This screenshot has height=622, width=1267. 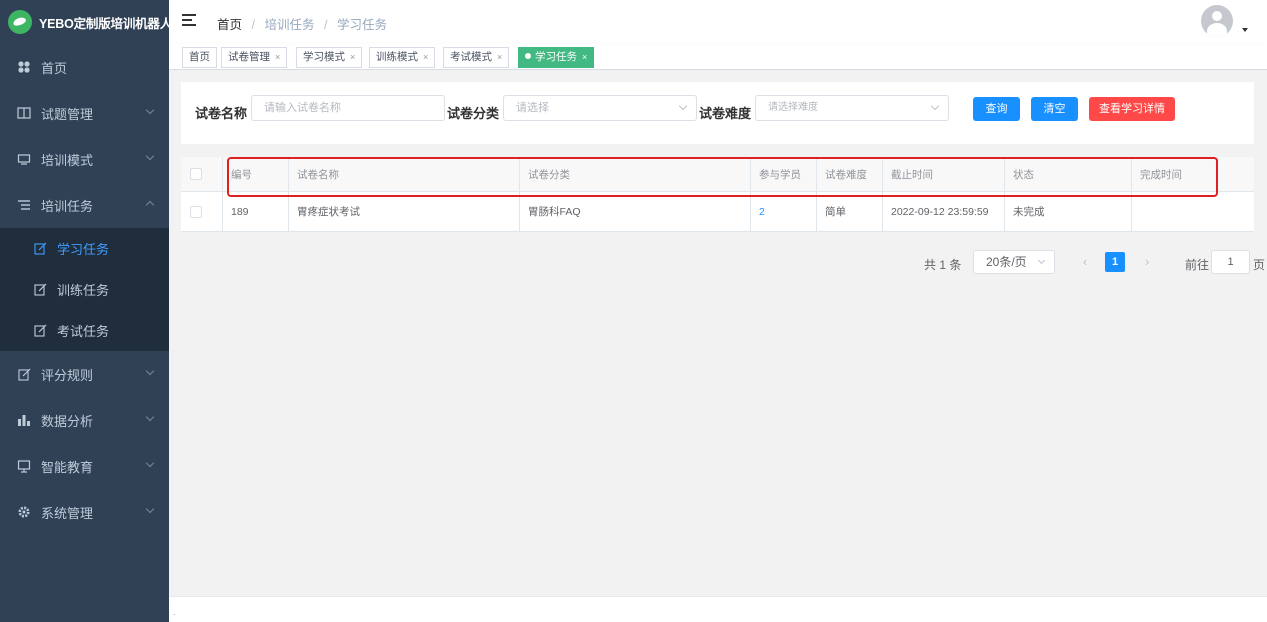 What do you see at coordinates (84, 374) in the screenshot?
I see `sidebar-item-scoring-rules: 评分规则` at bounding box center [84, 374].